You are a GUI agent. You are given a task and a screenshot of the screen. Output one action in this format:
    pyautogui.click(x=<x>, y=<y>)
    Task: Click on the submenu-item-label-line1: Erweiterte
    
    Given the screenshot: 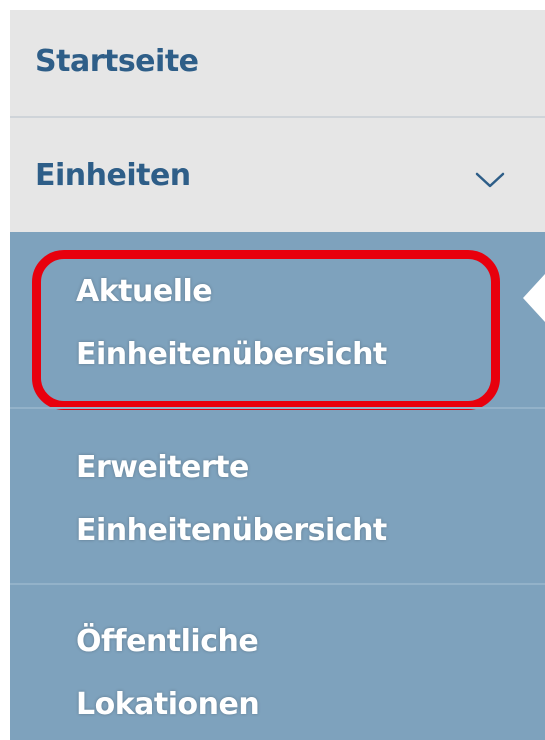 What is the action you would take?
    pyautogui.click(x=162, y=467)
    